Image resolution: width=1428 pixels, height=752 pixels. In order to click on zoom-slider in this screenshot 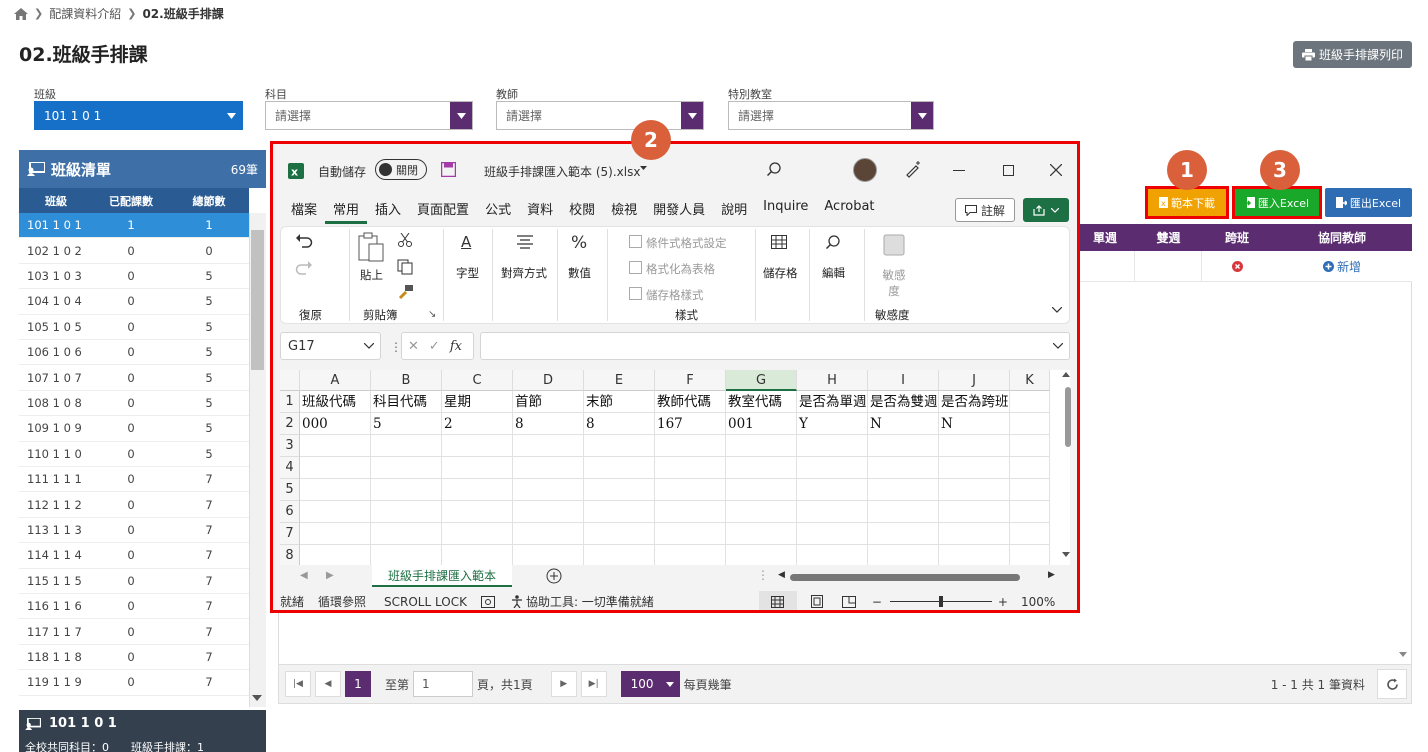, I will do `click(940, 601)`.